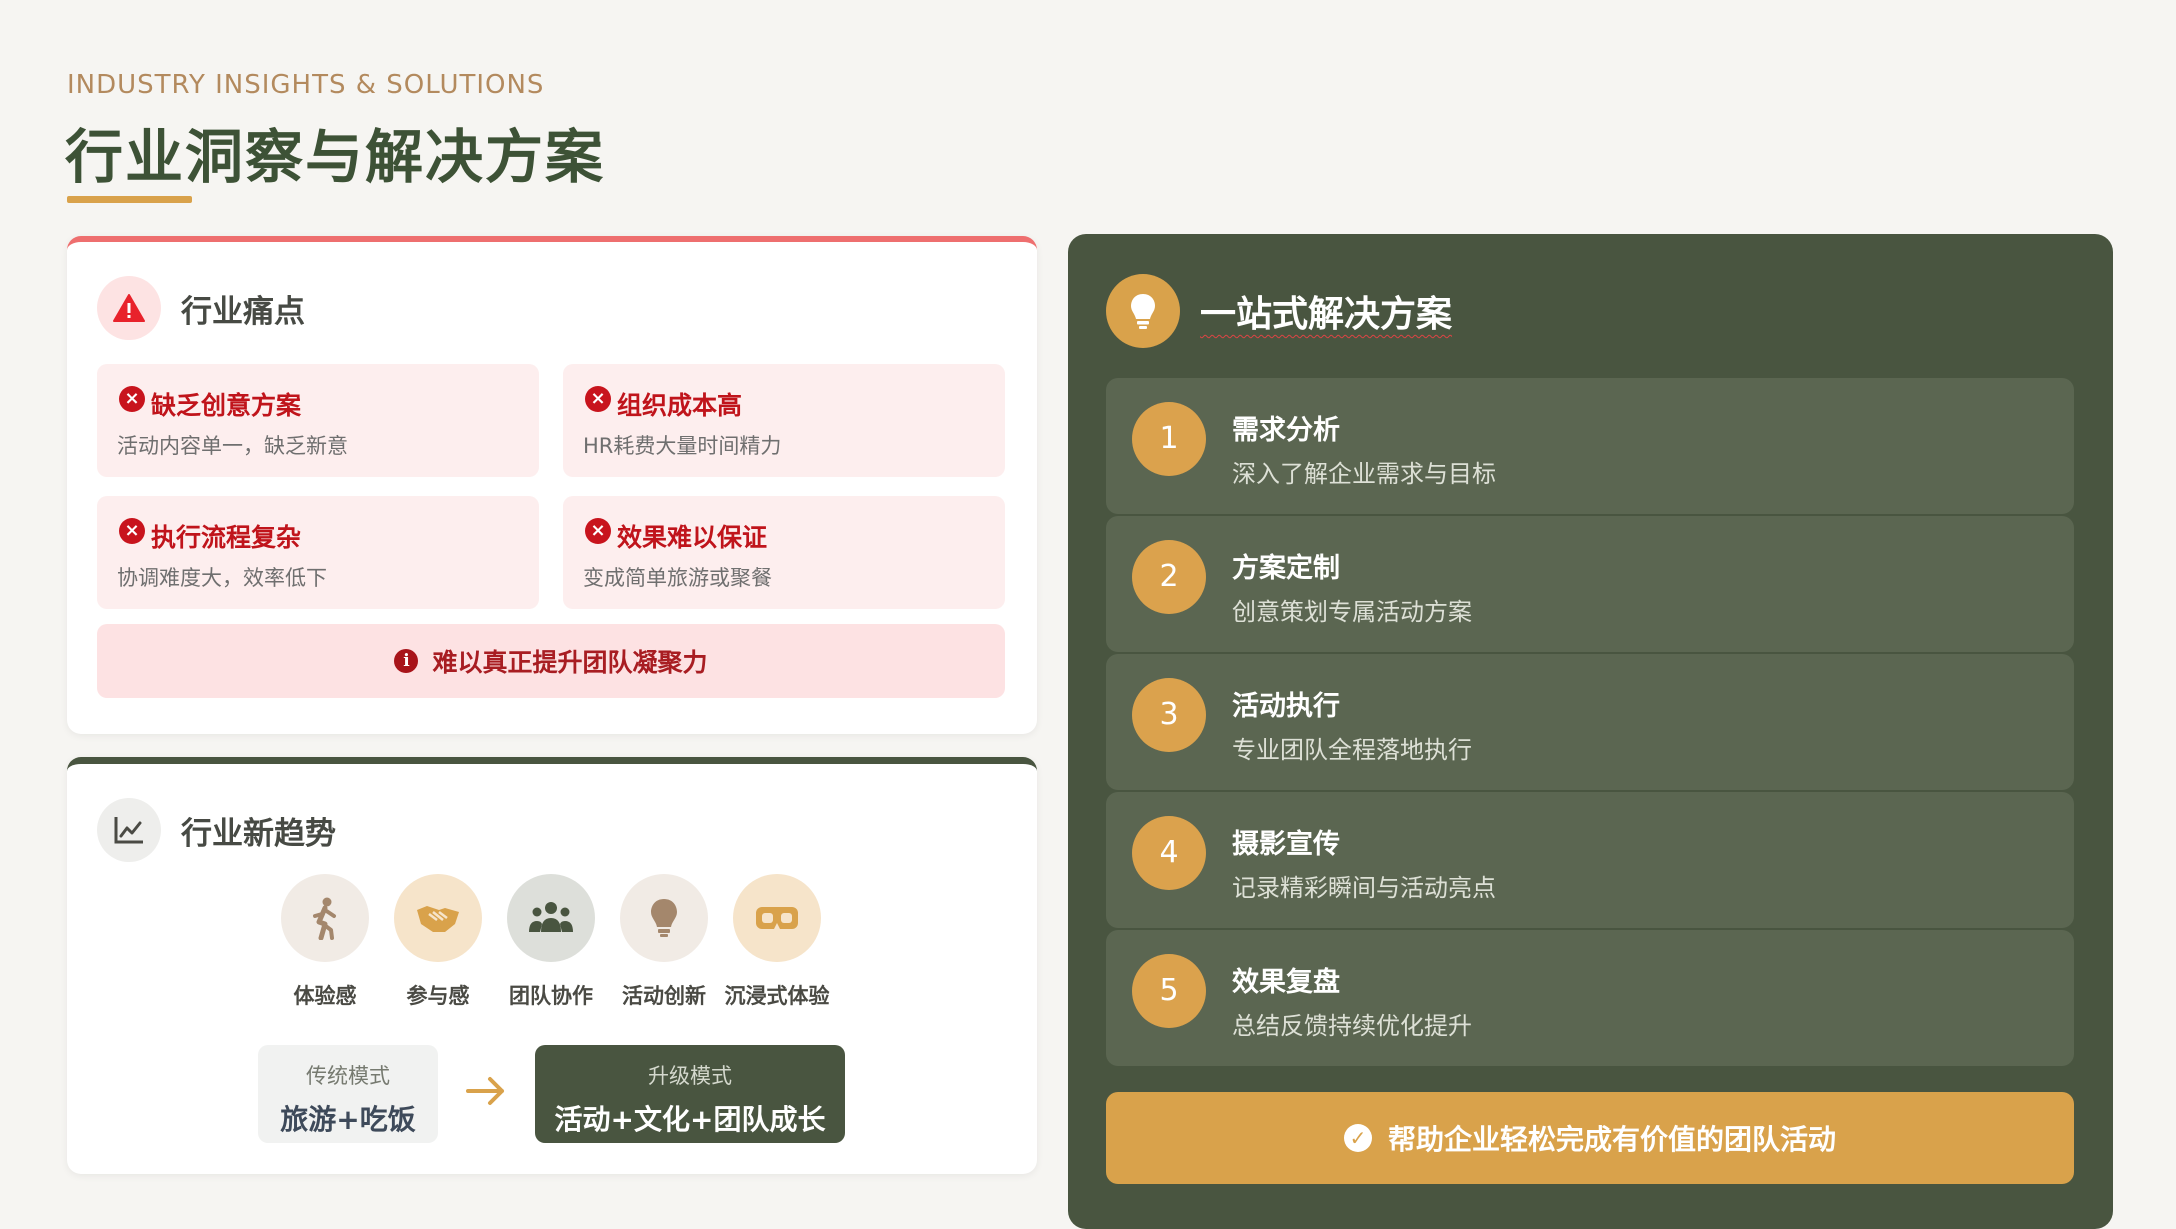 The height and width of the screenshot is (1229, 2176). What do you see at coordinates (690, 1119) in the screenshot?
I see `upgraded-mode-value: 活动+文化+团队成长` at bounding box center [690, 1119].